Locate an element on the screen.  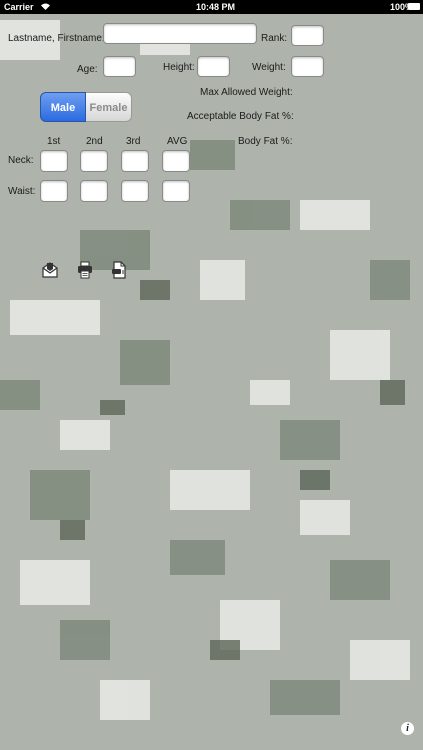
height-label: Height: is located at coordinates (179, 67).